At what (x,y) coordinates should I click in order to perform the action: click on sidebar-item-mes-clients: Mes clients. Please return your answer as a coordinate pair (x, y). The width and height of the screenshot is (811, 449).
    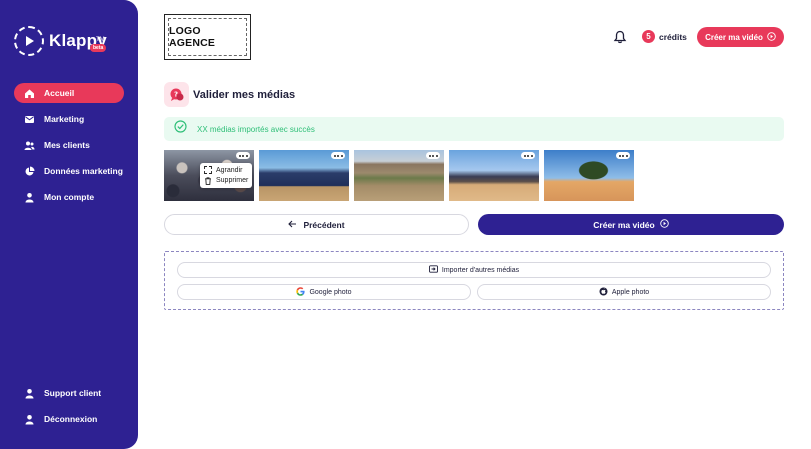
    Looking at the image, I should click on (69, 145).